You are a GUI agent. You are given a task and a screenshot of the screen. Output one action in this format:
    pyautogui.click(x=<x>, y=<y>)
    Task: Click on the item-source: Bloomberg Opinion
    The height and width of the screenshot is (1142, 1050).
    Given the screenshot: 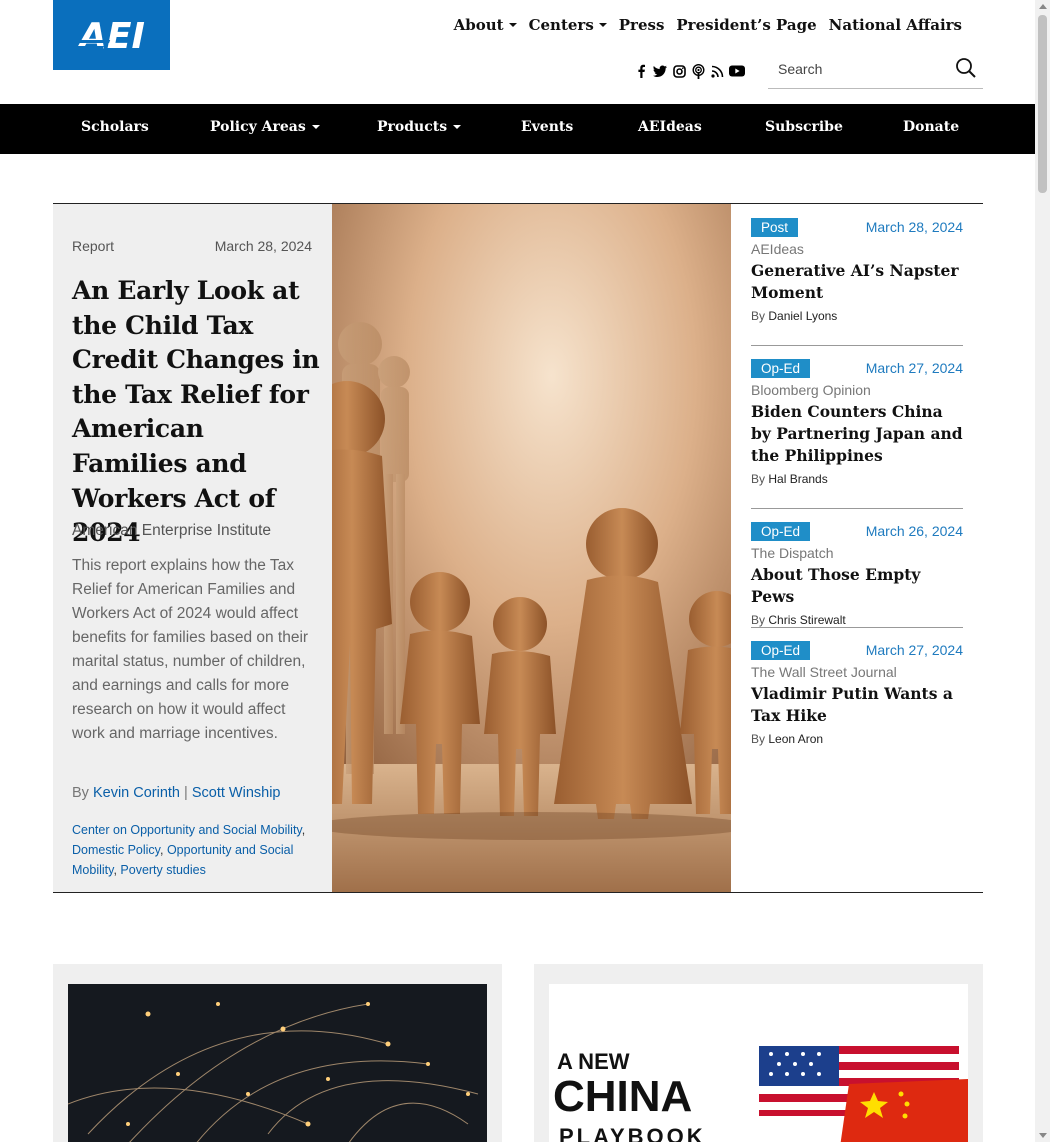 What is the action you would take?
    pyautogui.click(x=811, y=390)
    